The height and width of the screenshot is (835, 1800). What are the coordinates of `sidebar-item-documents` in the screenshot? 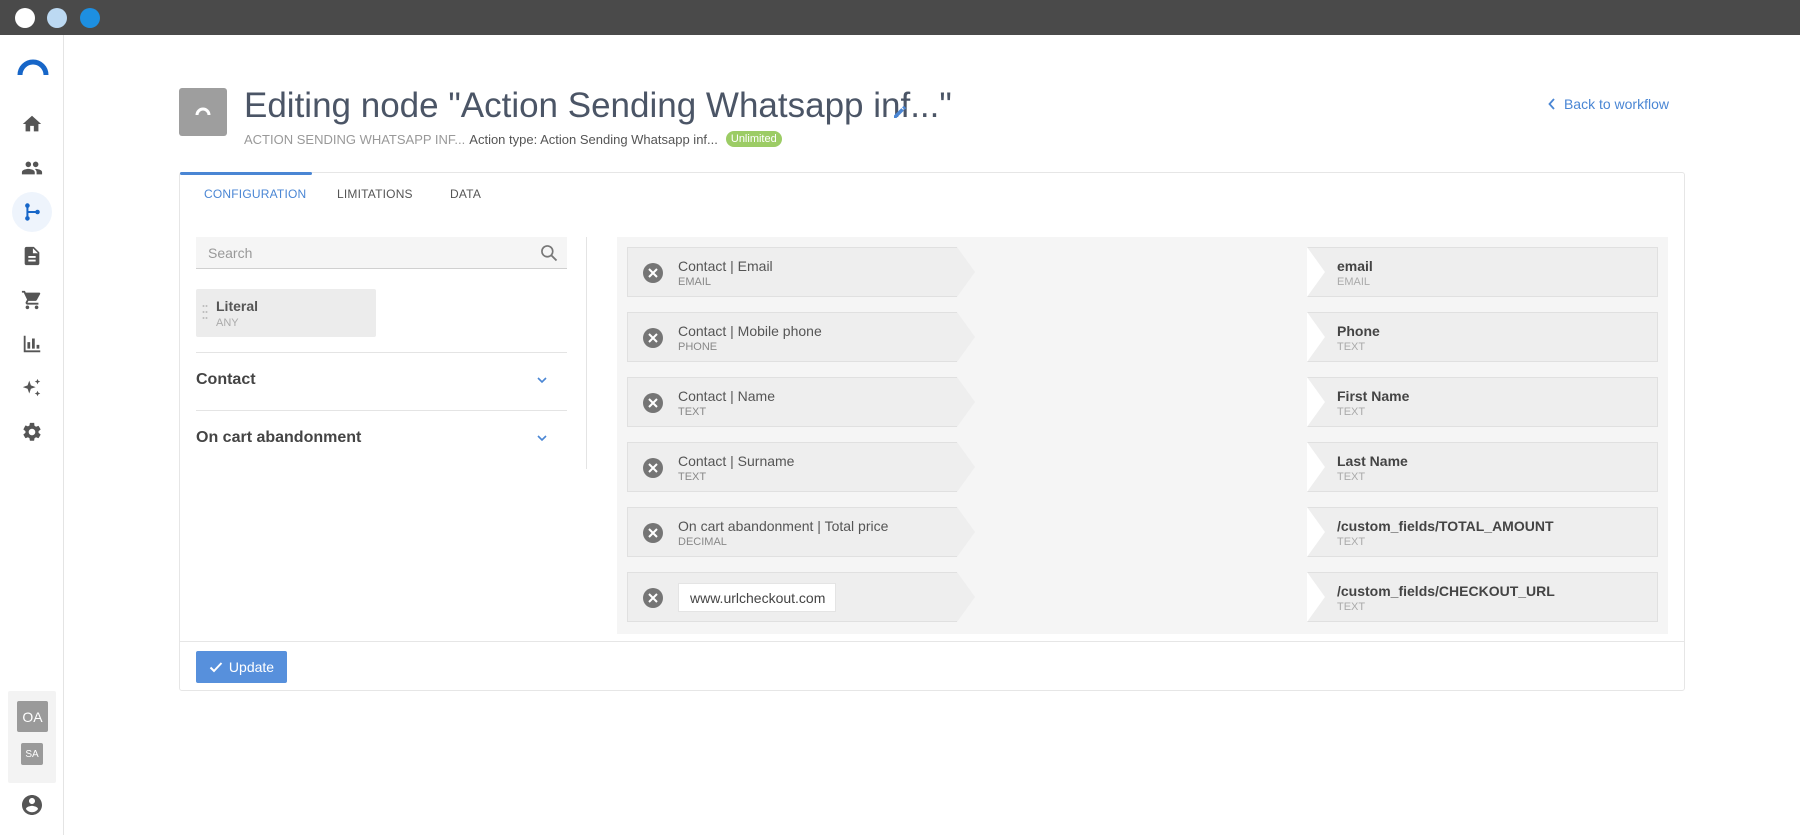 It's located at (32, 256).